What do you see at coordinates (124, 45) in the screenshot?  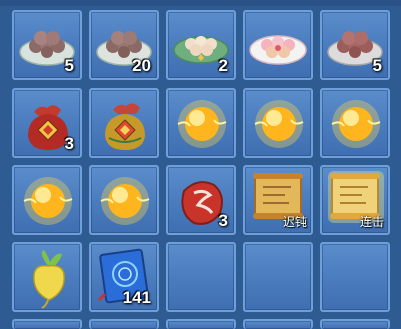 I see `inventory-slot: 20` at bounding box center [124, 45].